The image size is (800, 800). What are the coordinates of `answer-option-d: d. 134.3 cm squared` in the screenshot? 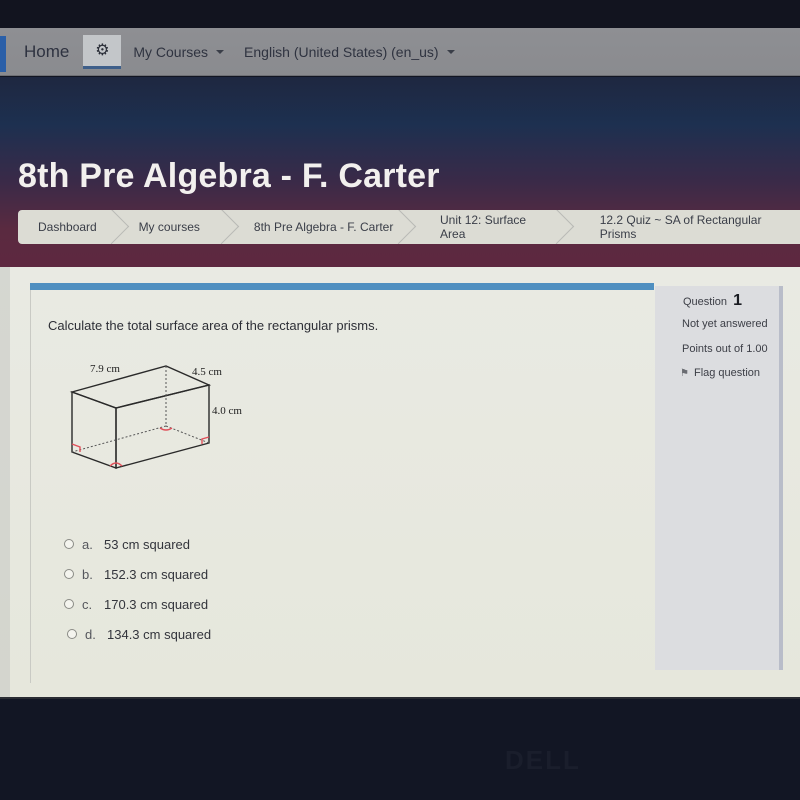 It's located at (139, 634).